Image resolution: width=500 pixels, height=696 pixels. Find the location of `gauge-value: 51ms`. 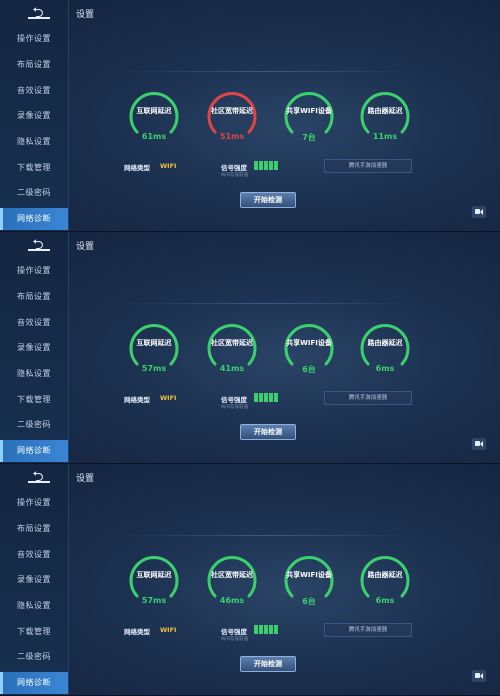

gauge-value: 51ms is located at coordinates (232, 136).